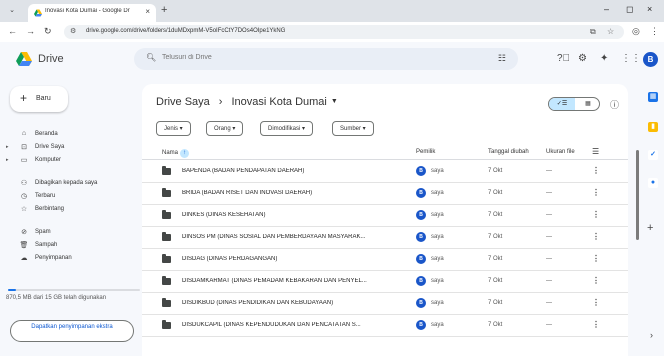  I want to click on sidebar-item-dibagikan: ⚇ Dibagikan kepada saya, so click(70, 184).